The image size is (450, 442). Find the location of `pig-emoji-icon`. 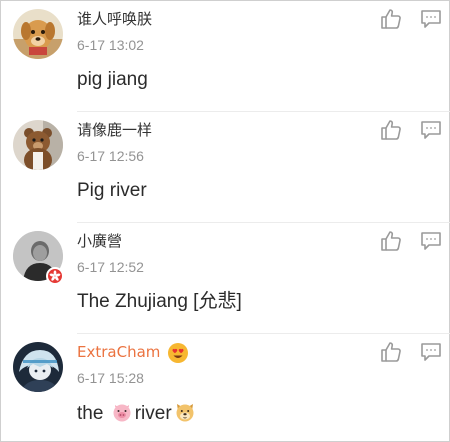

pig-emoji-icon is located at coordinates (122, 412).